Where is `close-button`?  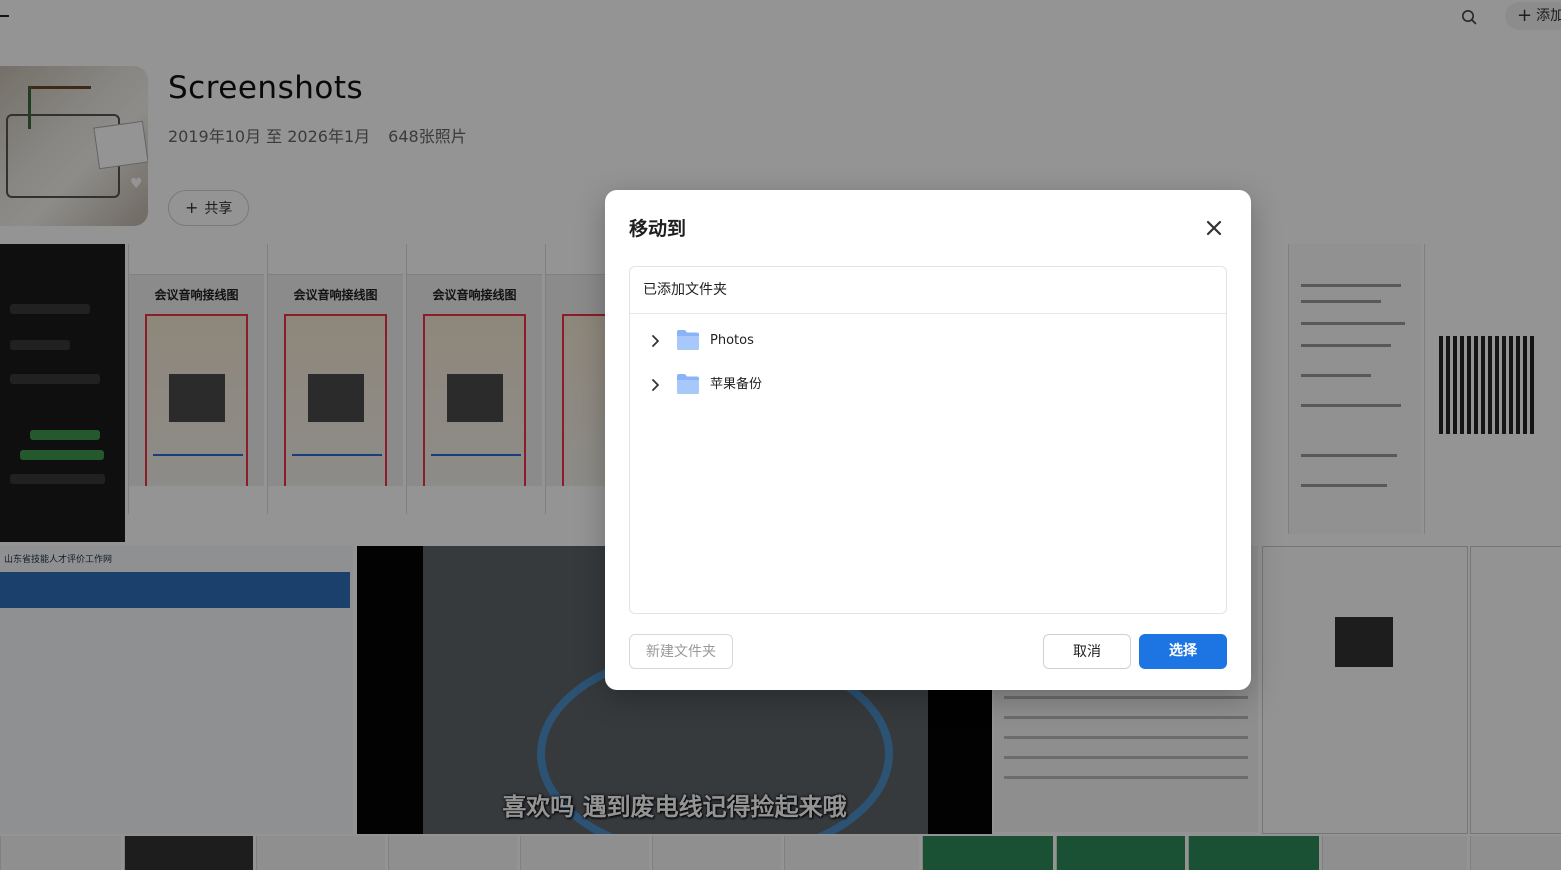 close-button is located at coordinates (1214, 228).